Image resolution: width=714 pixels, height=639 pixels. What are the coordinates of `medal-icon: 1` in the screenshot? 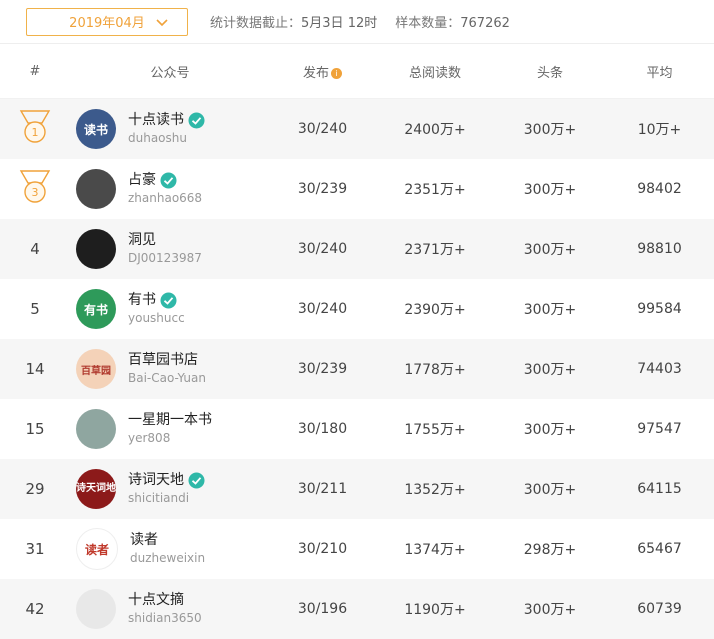 It's located at (35, 126).